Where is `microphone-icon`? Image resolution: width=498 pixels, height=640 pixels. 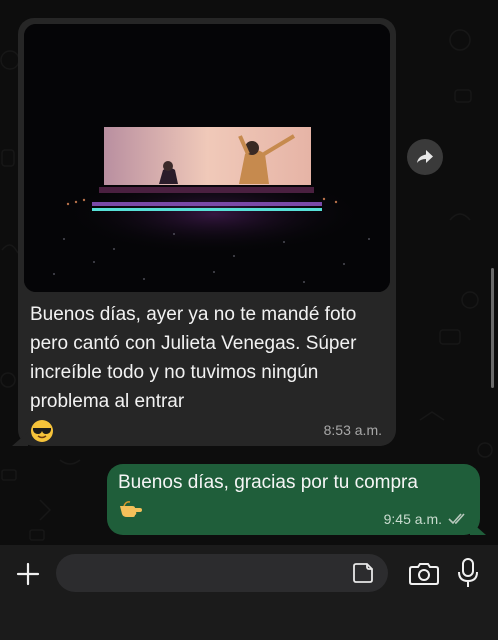 microphone-icon is located at coordinates (468, 573).